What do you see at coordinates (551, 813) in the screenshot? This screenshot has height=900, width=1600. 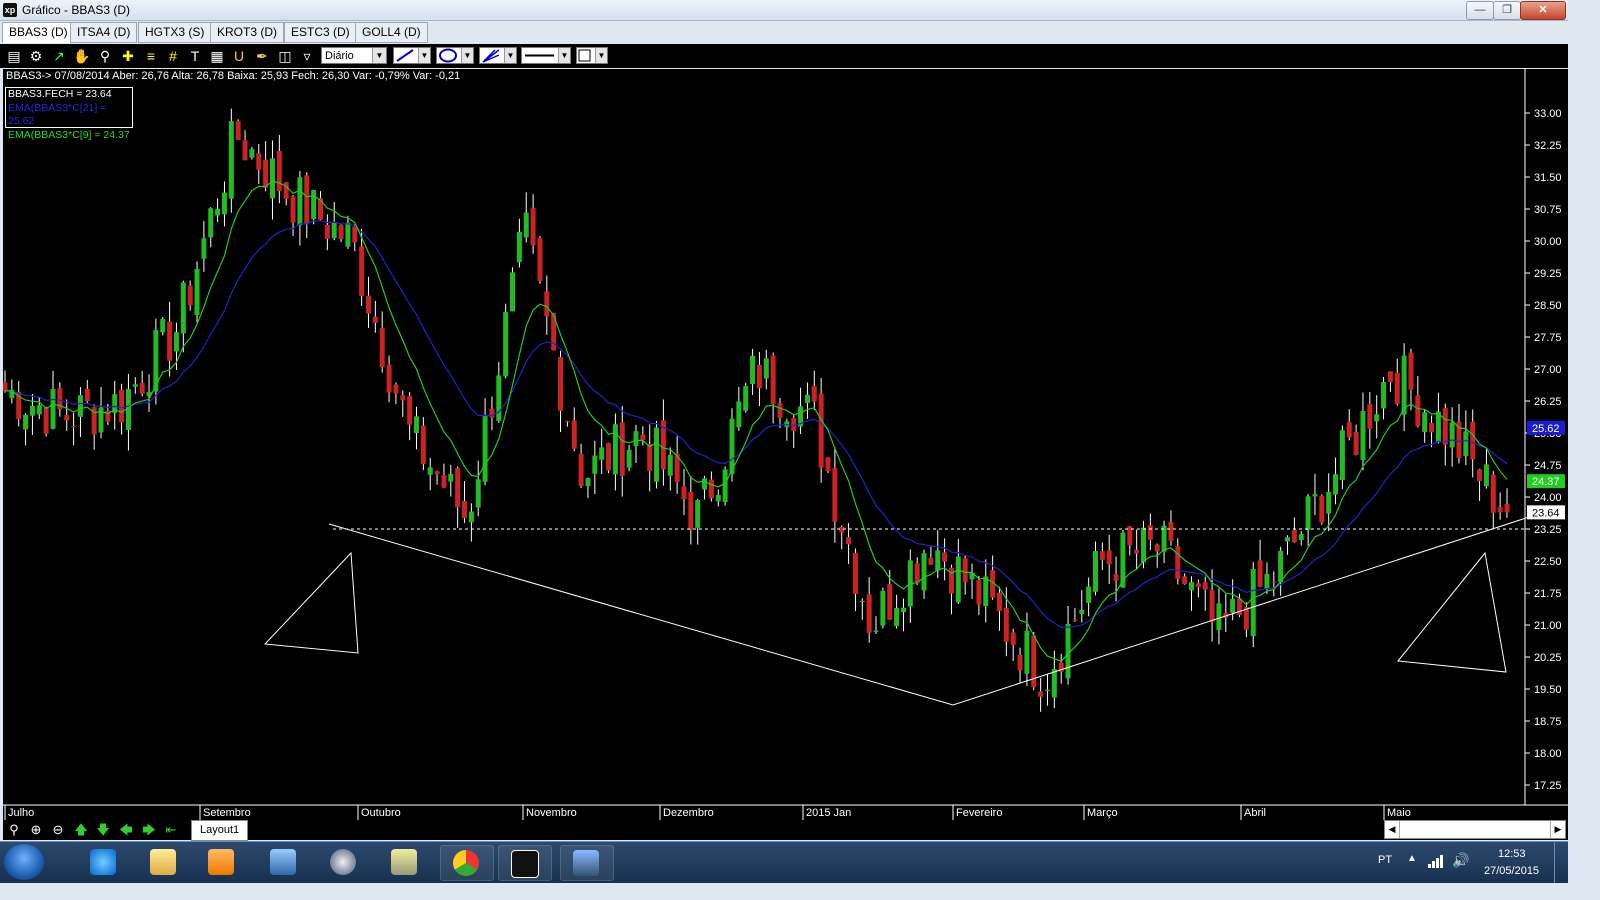 I see `x-tick-label: Novembro` at bounding box center [551, 813].